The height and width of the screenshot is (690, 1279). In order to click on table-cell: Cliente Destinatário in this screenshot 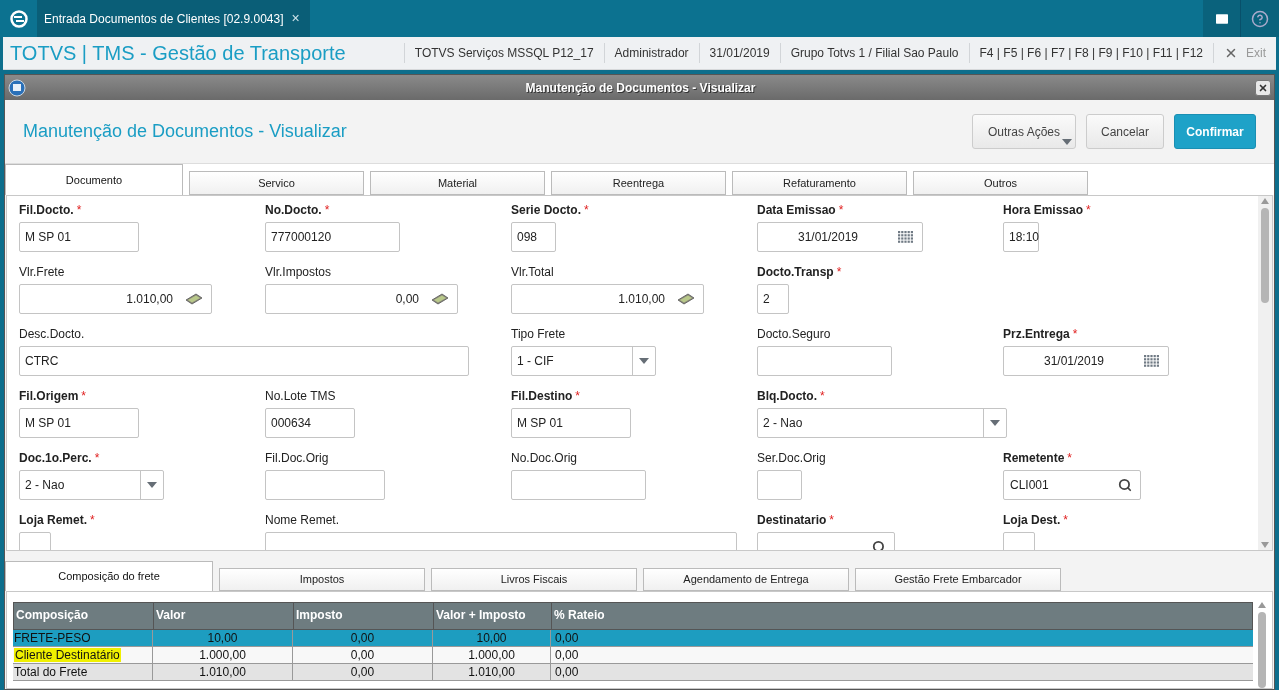, I will do `click(67, 655)`.